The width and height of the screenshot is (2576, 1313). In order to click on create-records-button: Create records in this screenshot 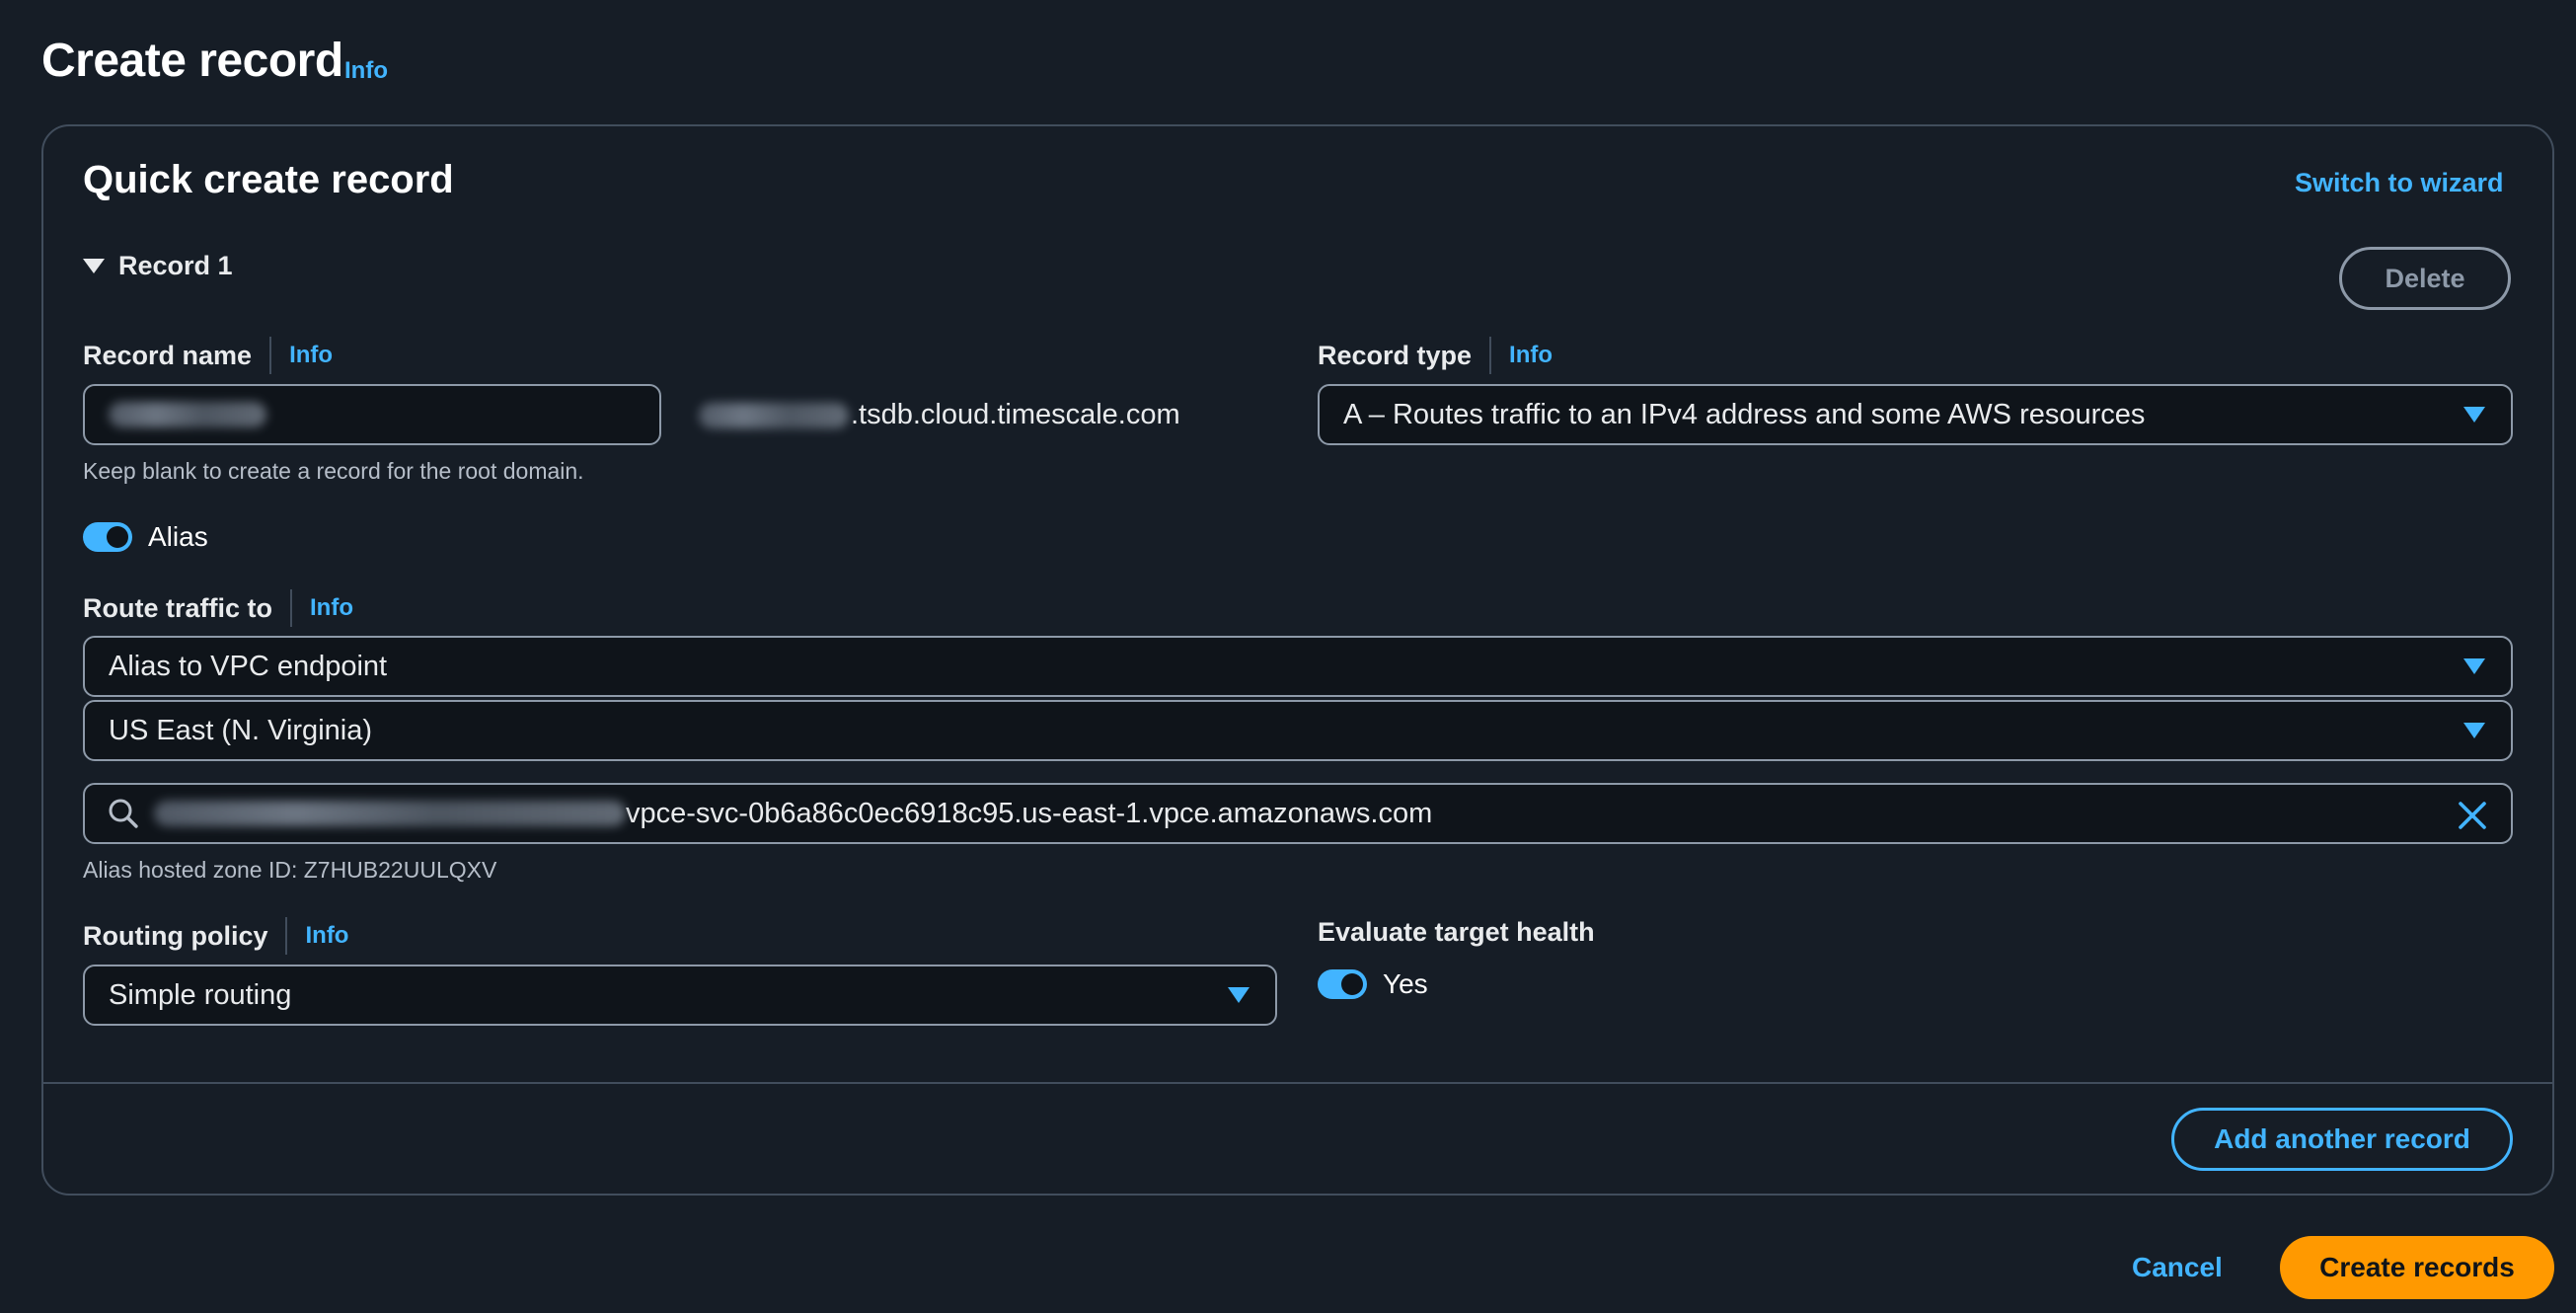, I will do `click(2417, 1268)`.